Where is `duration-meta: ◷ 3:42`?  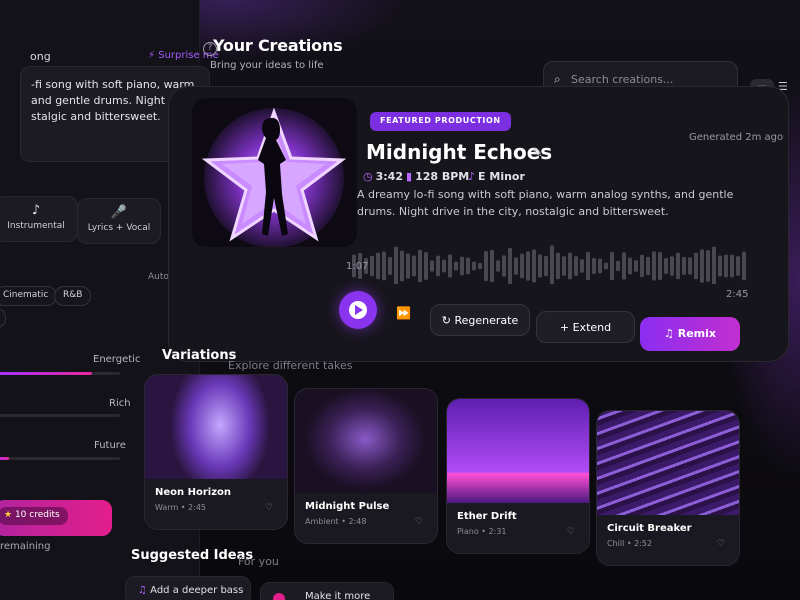
duration-meta: ◷ 3:42 is located at coordinates (383, 176).